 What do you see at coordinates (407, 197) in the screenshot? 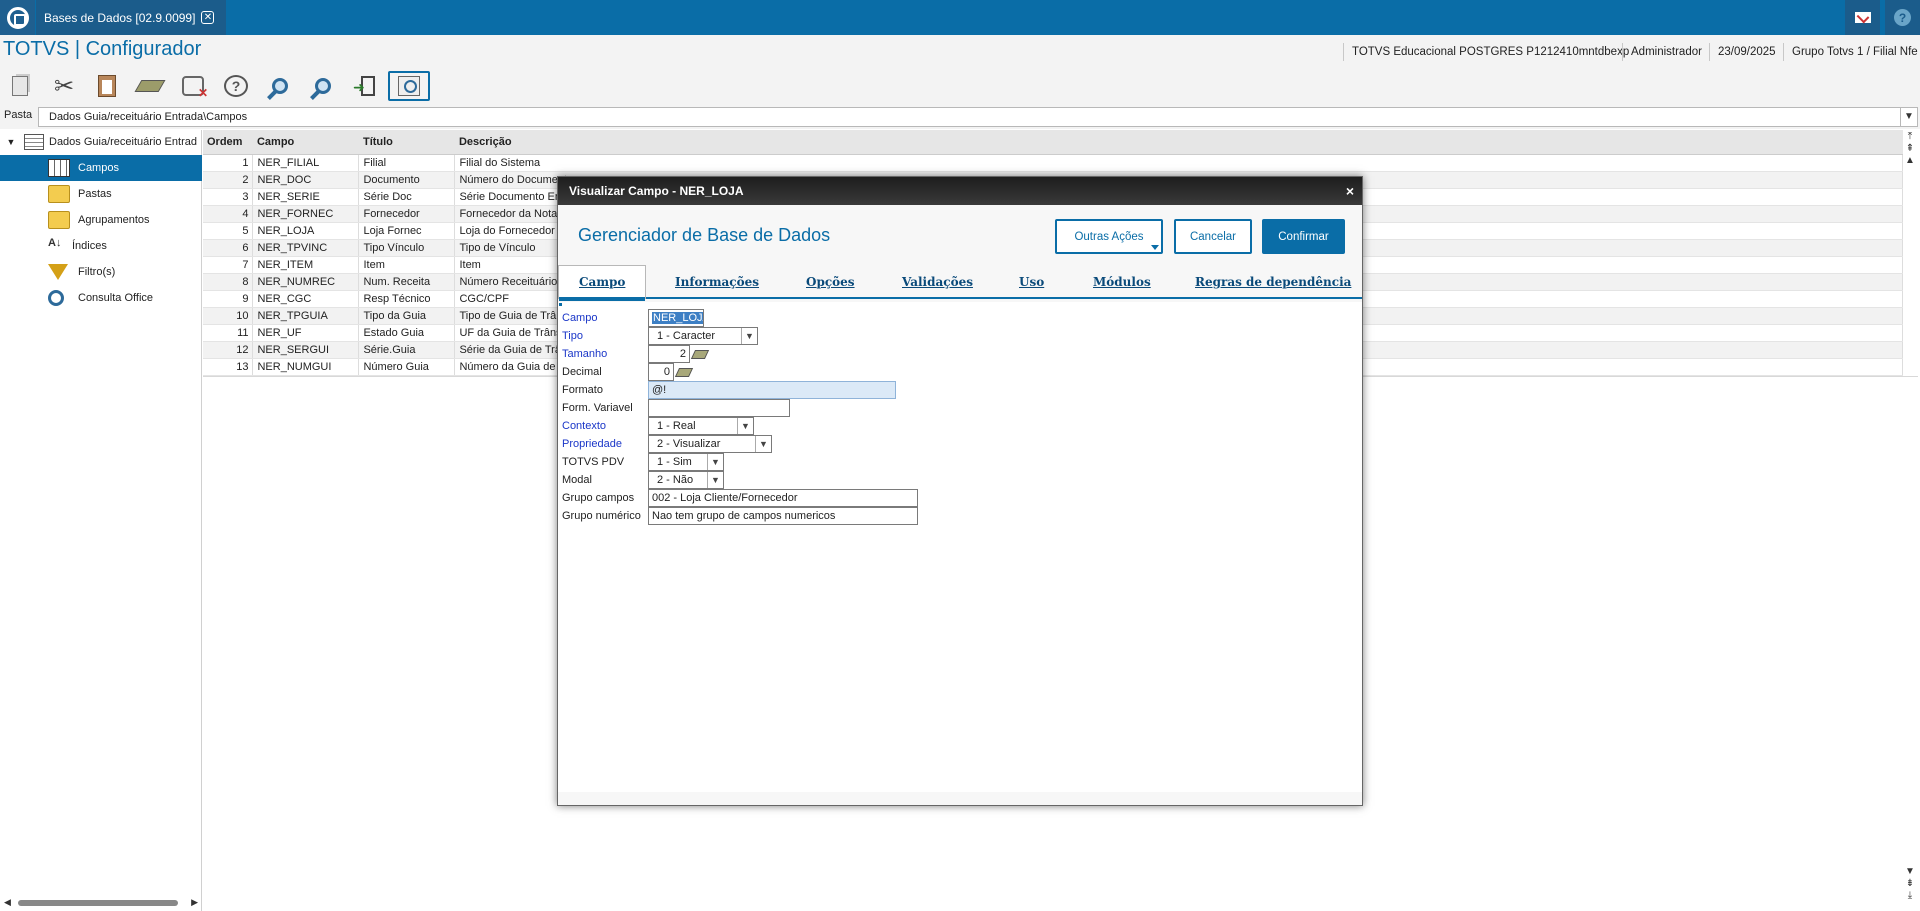
I see `cell-titulo: Série Doc` at bounding box center [407, 197].